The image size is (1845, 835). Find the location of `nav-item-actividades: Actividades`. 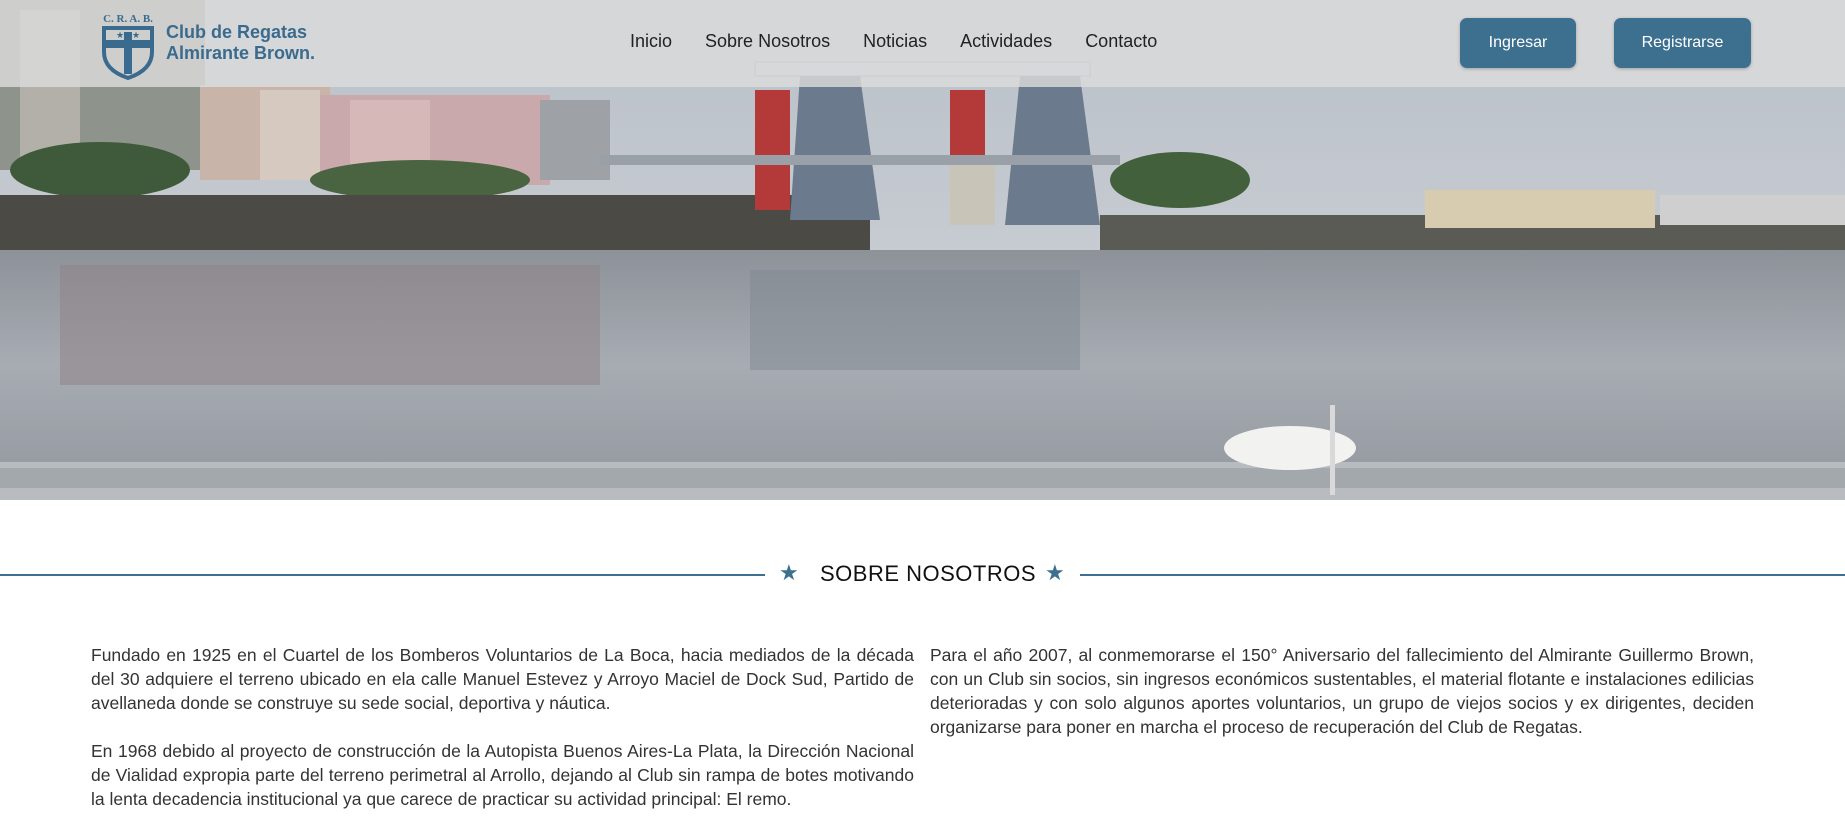

nav-item-actividades: Actividades is located at coordinates (1006, 41).